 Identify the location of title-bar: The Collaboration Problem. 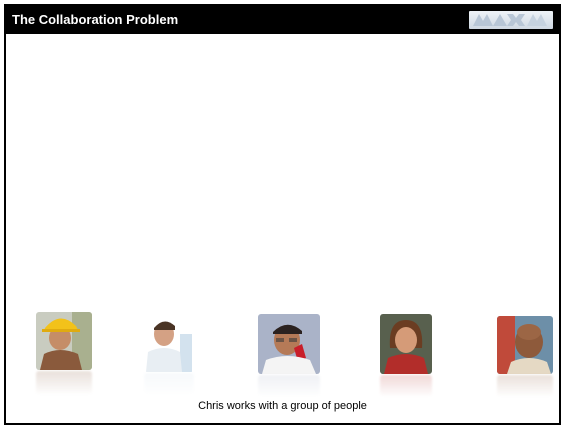
(282, 20).